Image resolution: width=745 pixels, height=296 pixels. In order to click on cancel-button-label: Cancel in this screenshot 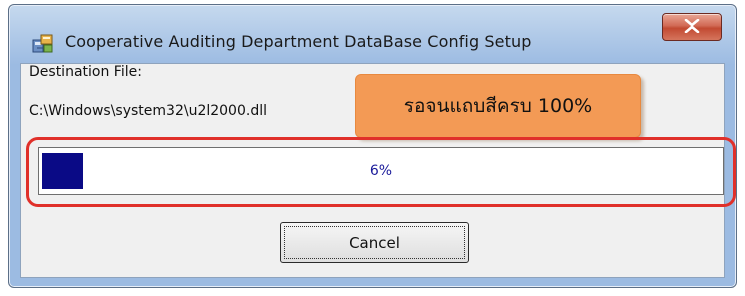, I will do `click(374, 242)`.